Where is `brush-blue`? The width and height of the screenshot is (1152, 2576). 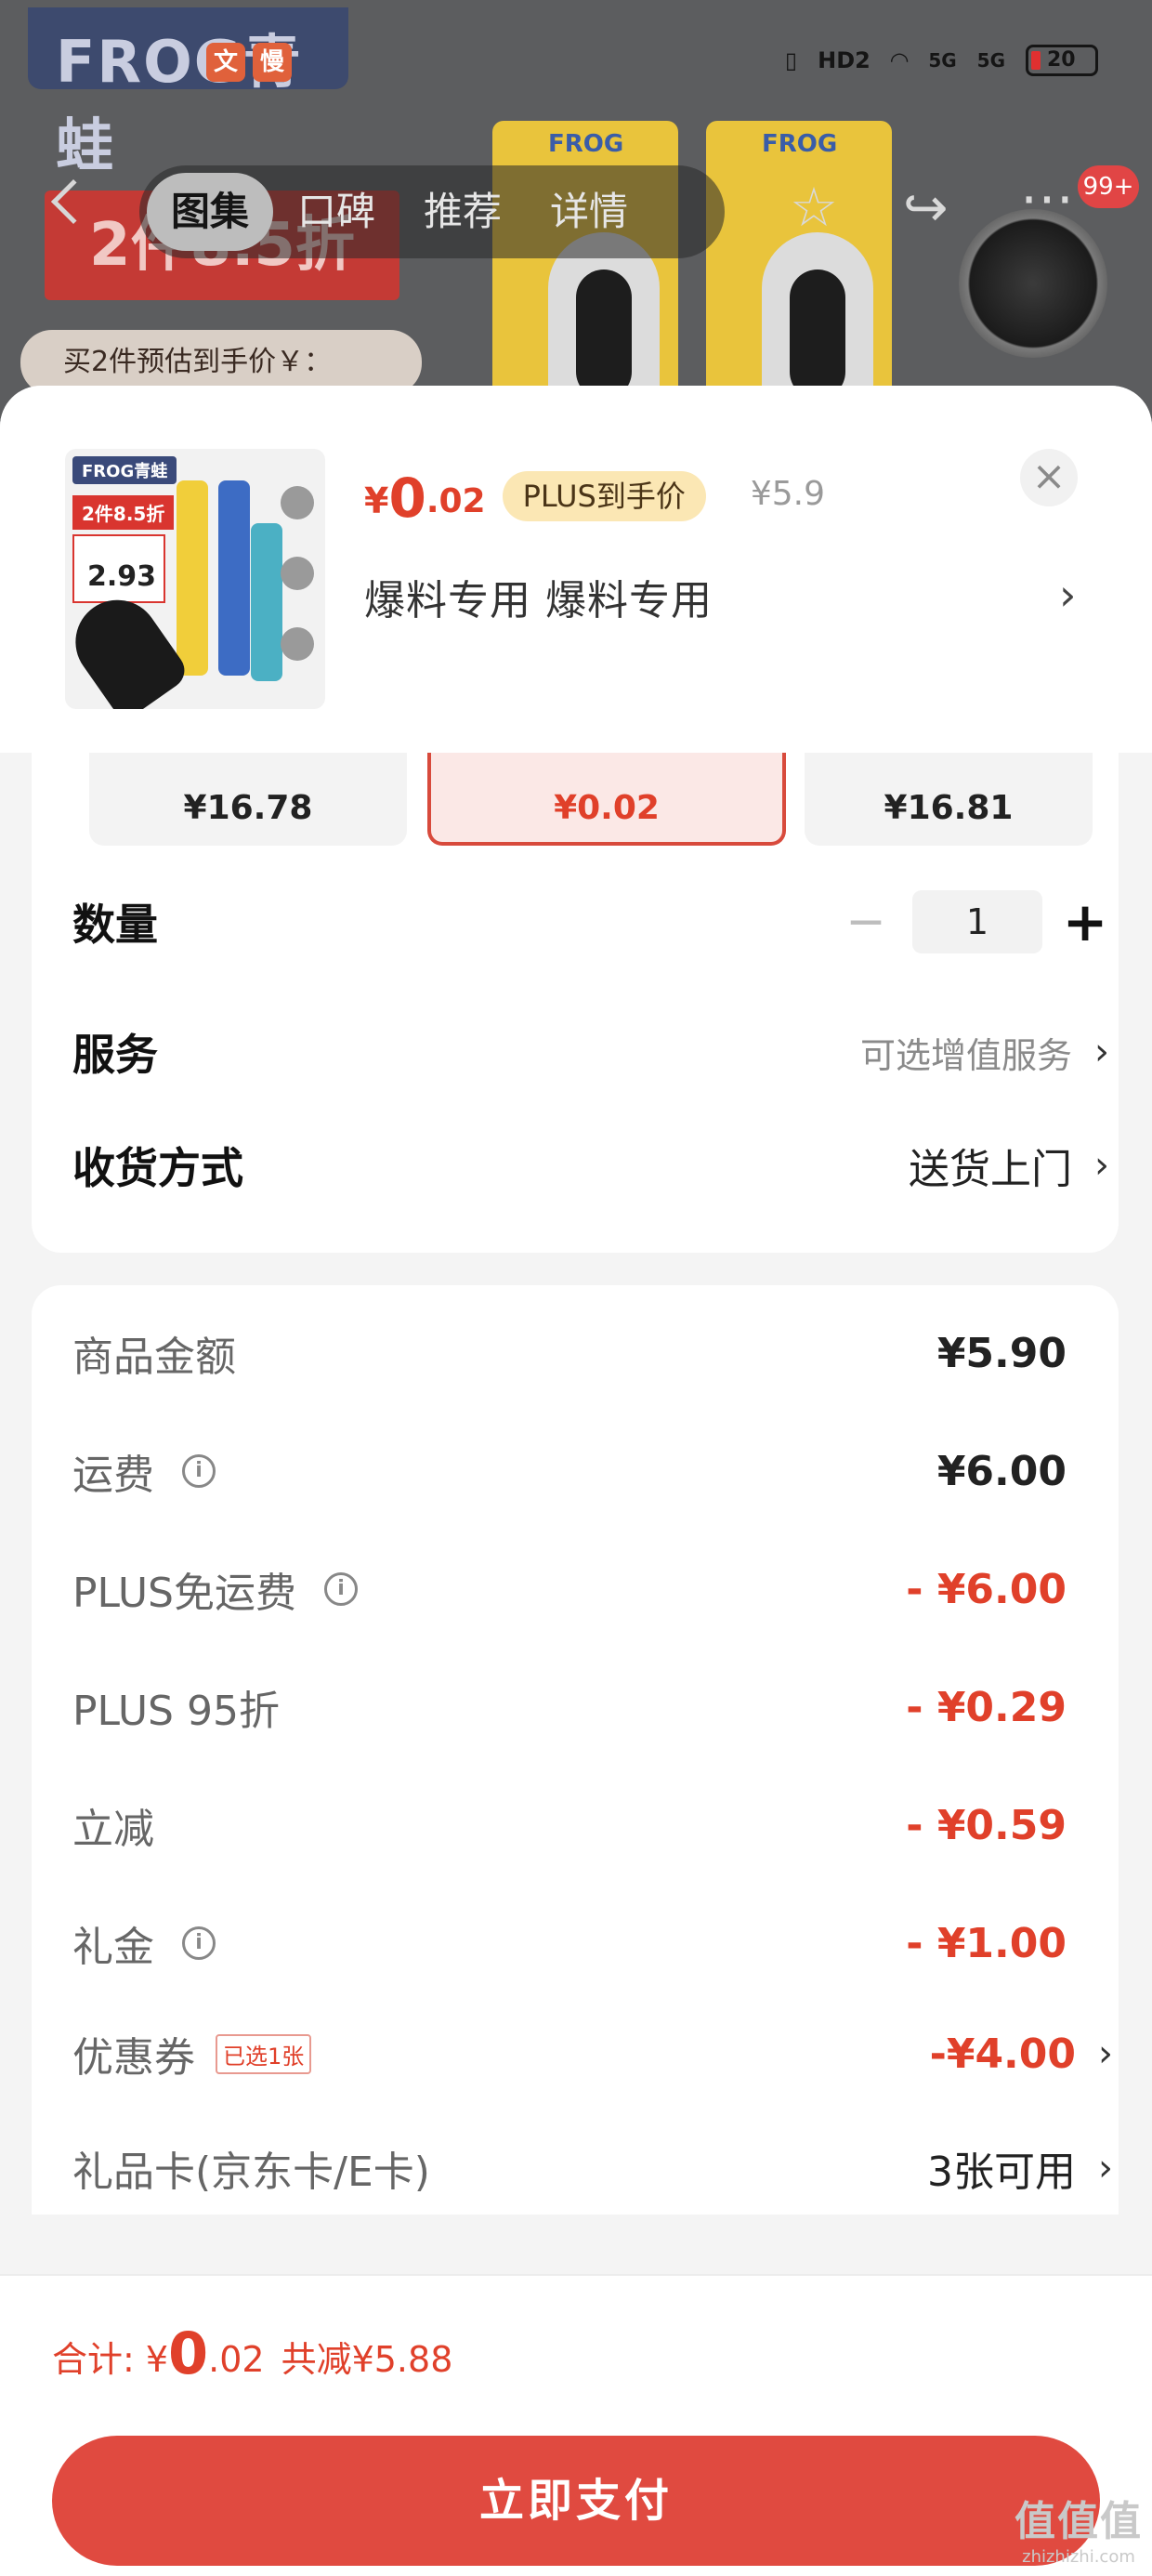
brush-blue is located at coordinates (234, 578).